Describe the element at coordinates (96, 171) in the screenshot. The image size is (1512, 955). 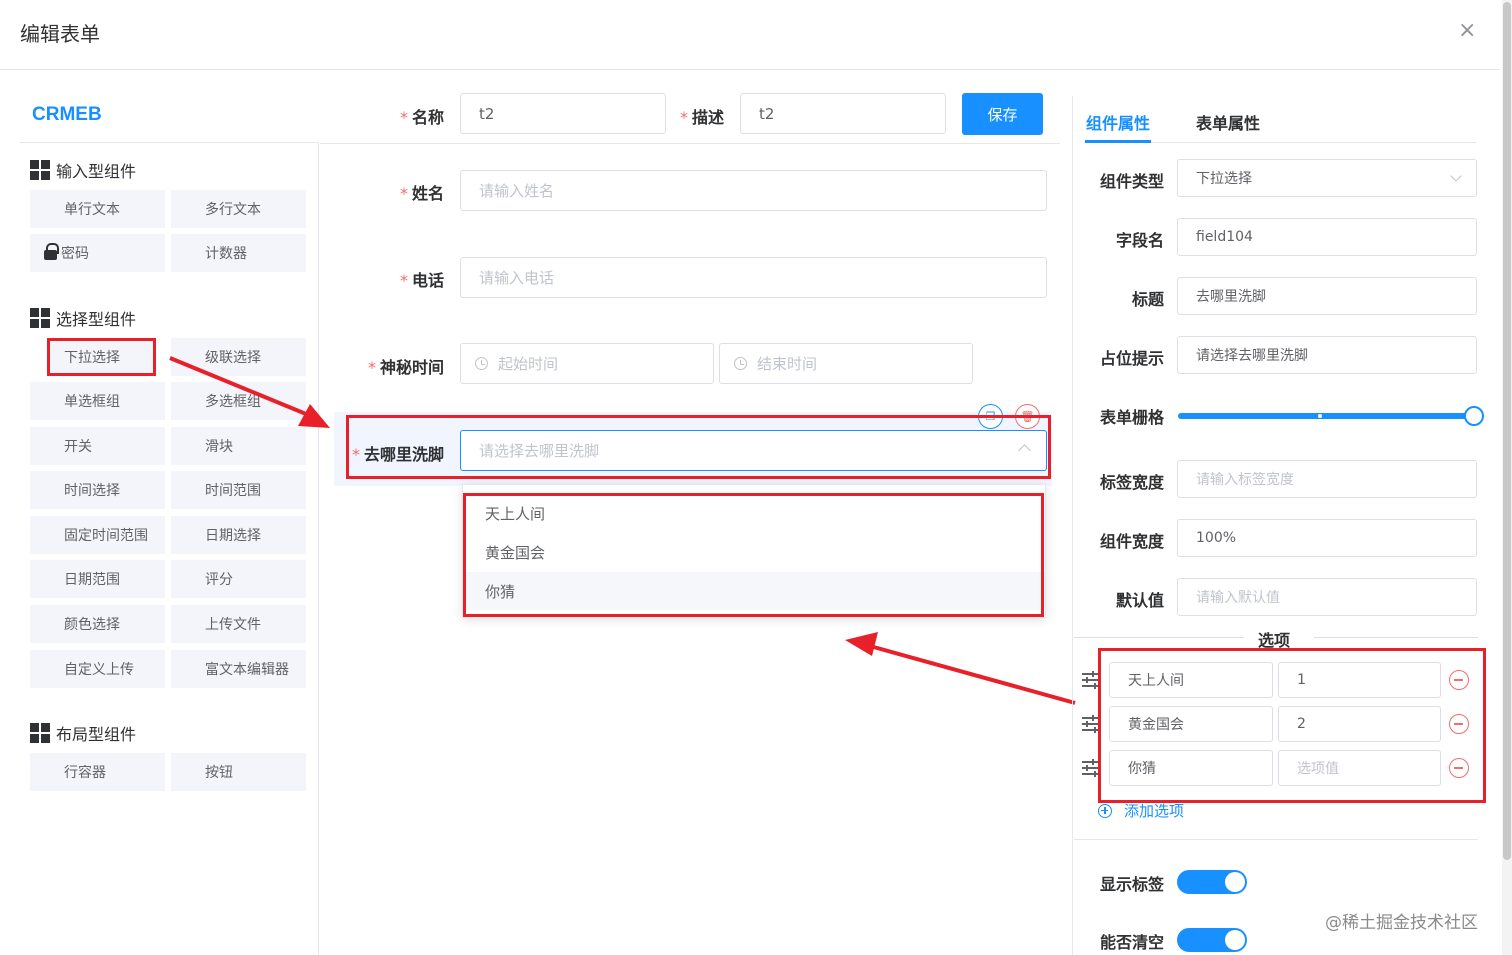
I see `group-label: 输入型组件` at that location.